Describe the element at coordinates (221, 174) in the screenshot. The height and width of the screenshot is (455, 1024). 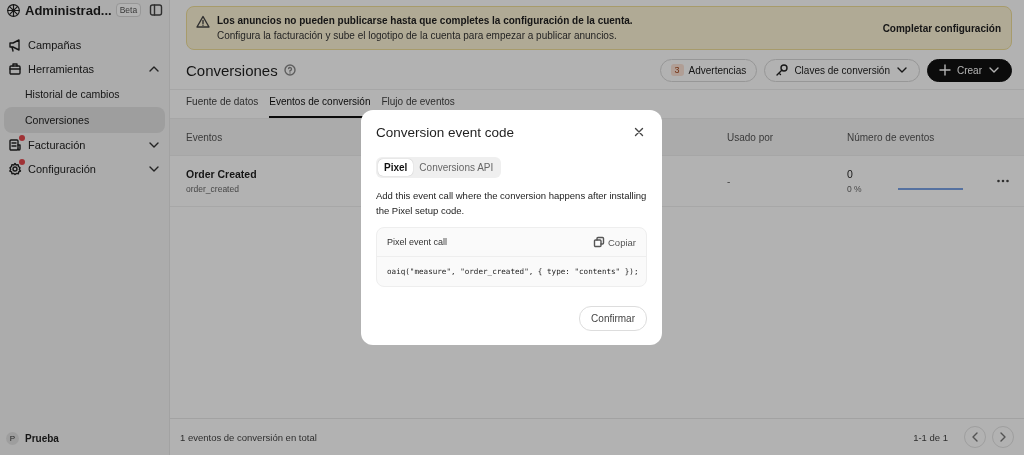
I see `event-name: Order Created` at that location.